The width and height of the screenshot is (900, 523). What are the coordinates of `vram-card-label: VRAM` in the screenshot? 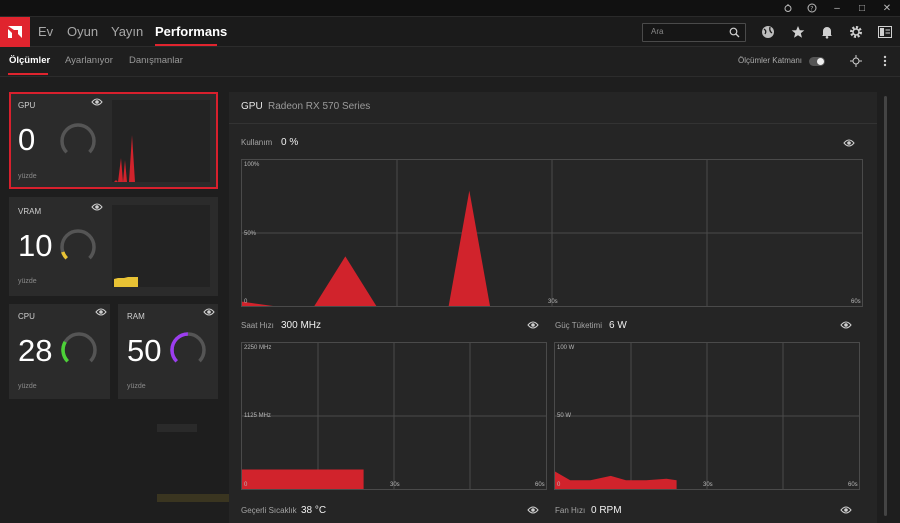 It's located at (30, 211).